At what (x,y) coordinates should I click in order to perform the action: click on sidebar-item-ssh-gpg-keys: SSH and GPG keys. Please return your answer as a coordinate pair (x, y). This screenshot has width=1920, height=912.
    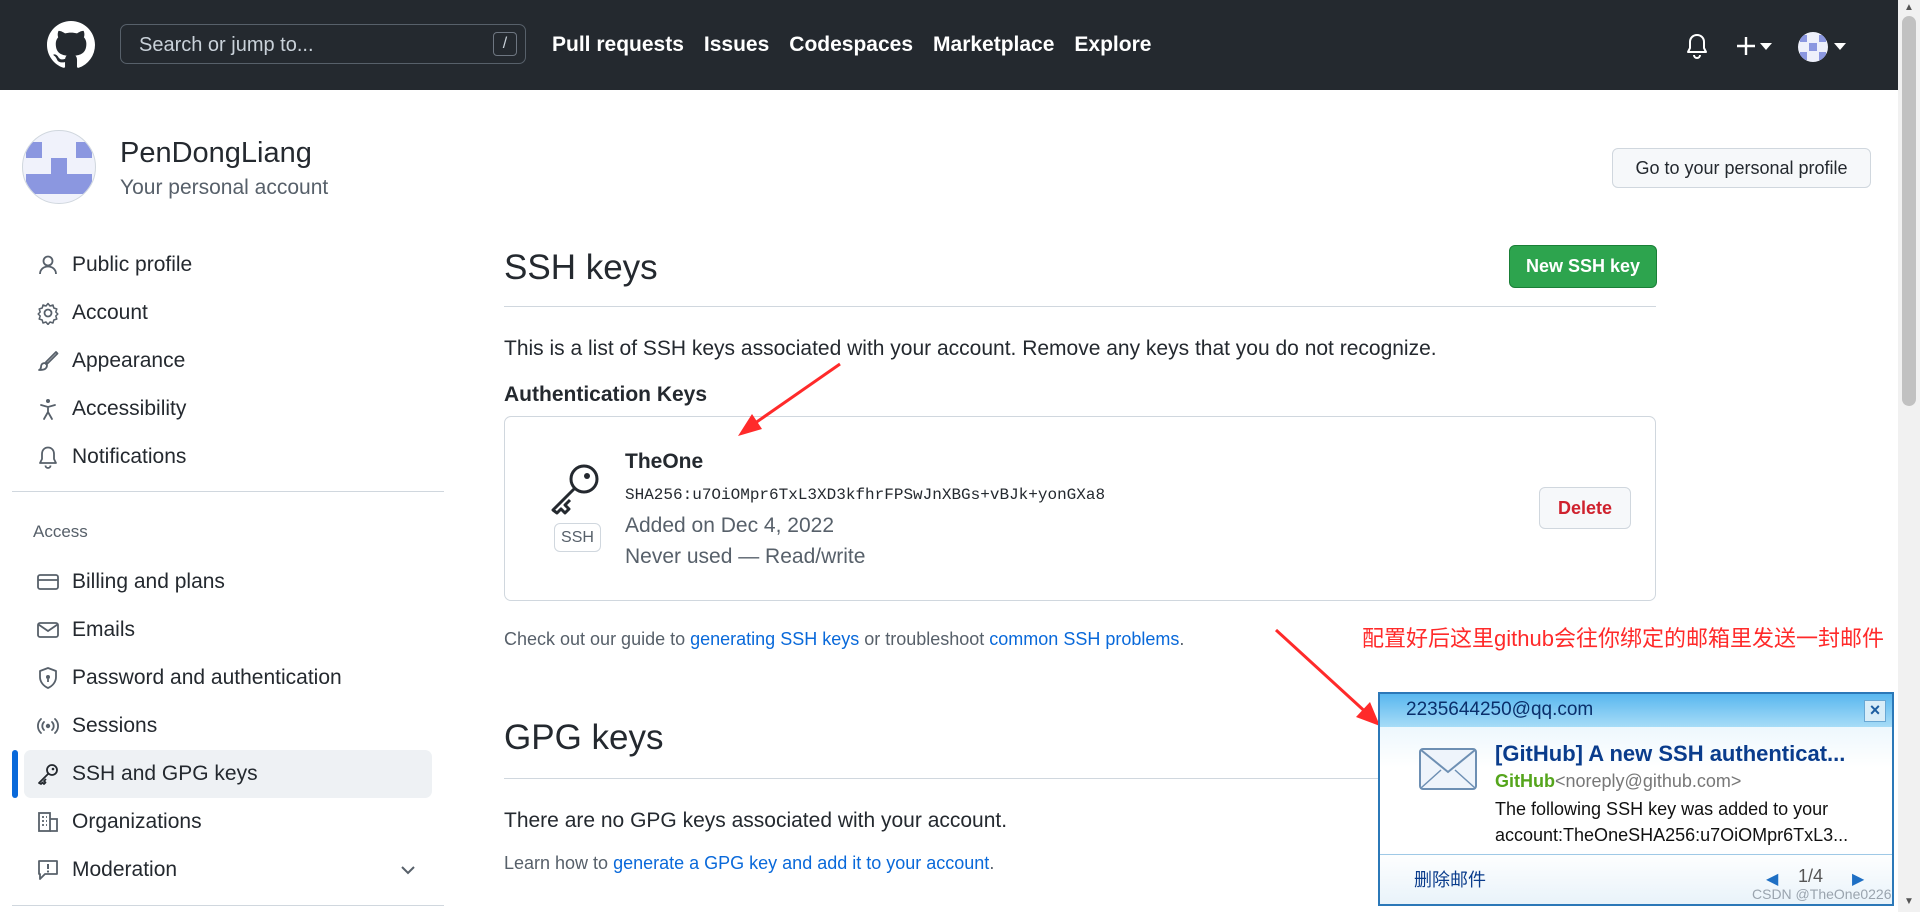
    Looking at the image, I should click on (228, 774).